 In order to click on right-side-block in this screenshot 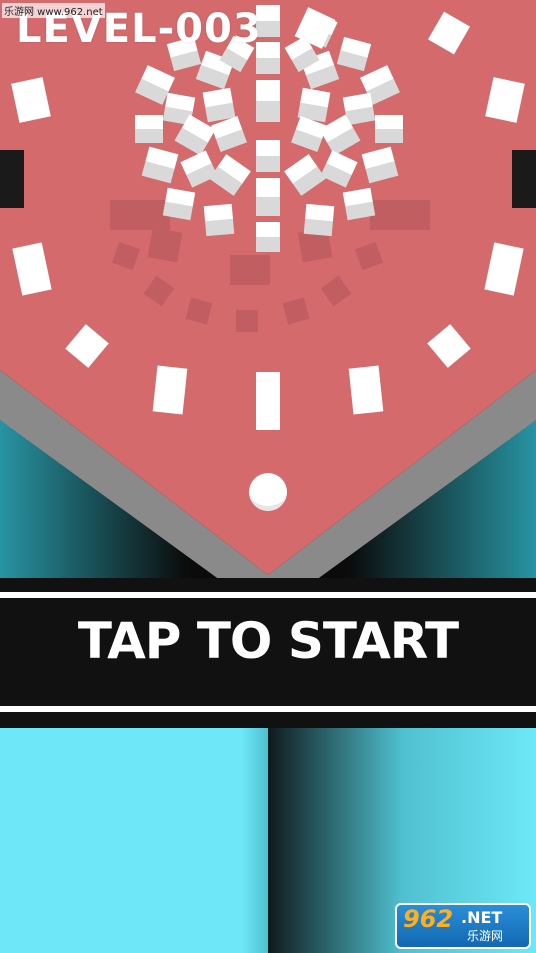, I will do `click(524, 179)`.